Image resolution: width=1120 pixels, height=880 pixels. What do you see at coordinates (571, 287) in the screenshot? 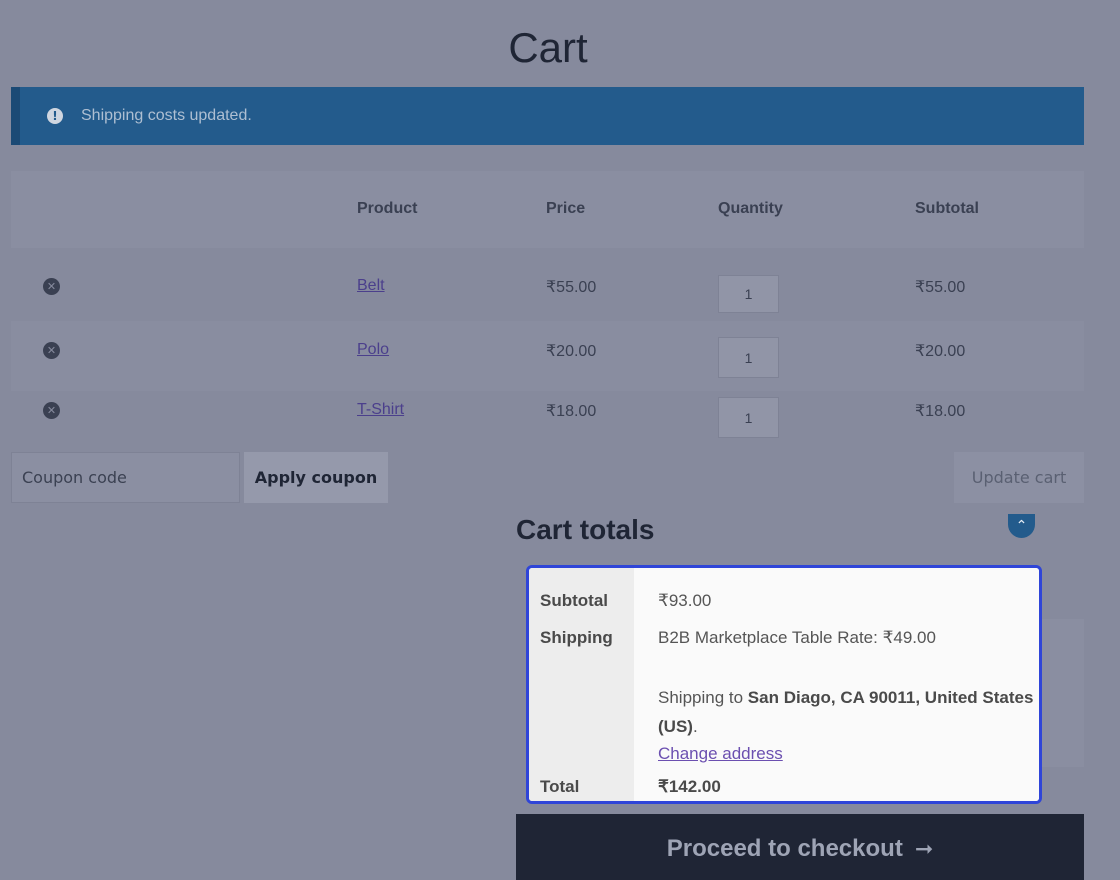
I see `item-price: ₹55.00` at bounding box center [571, 287].